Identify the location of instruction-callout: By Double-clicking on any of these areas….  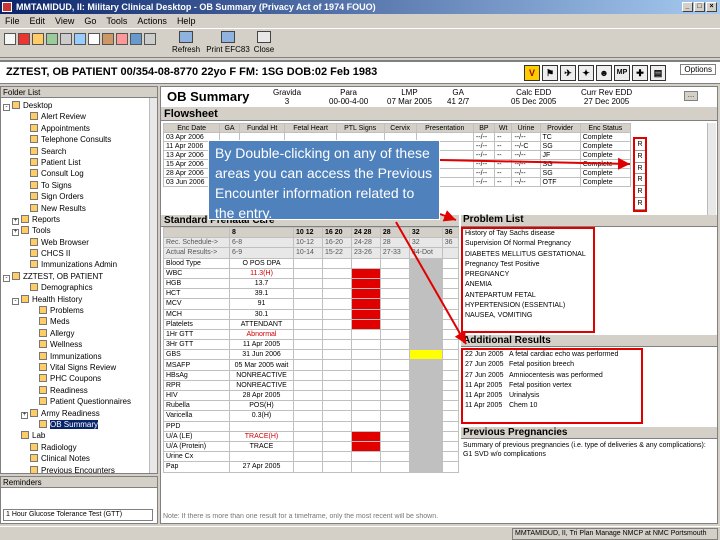
(324, 180).